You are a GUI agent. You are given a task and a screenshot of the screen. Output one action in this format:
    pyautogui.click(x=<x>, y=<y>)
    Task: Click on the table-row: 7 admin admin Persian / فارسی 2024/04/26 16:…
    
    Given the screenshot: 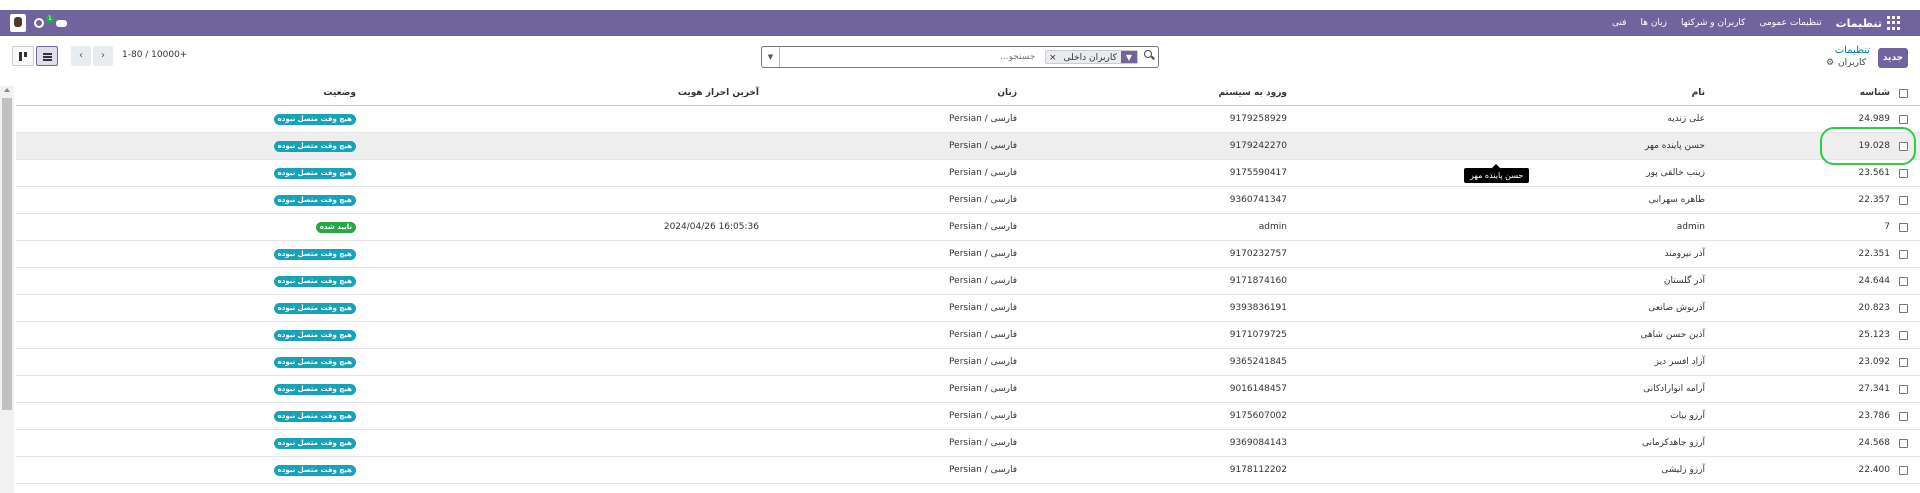 What is the action you would take?
    pyautogui.click(x=968, y=227)
    